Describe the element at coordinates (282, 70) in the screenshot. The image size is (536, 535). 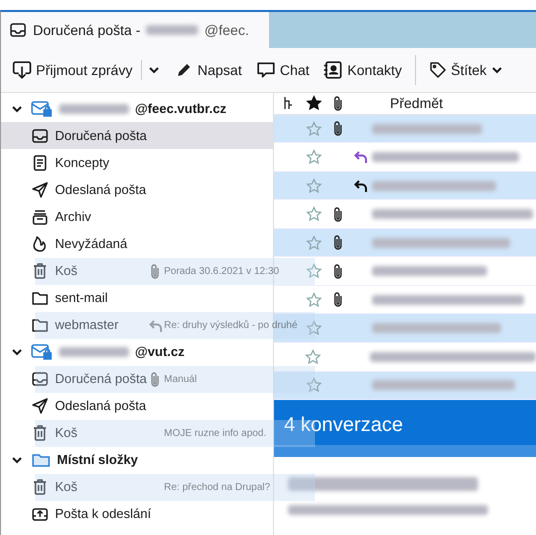
I see `chat-button: Chat` at that location.